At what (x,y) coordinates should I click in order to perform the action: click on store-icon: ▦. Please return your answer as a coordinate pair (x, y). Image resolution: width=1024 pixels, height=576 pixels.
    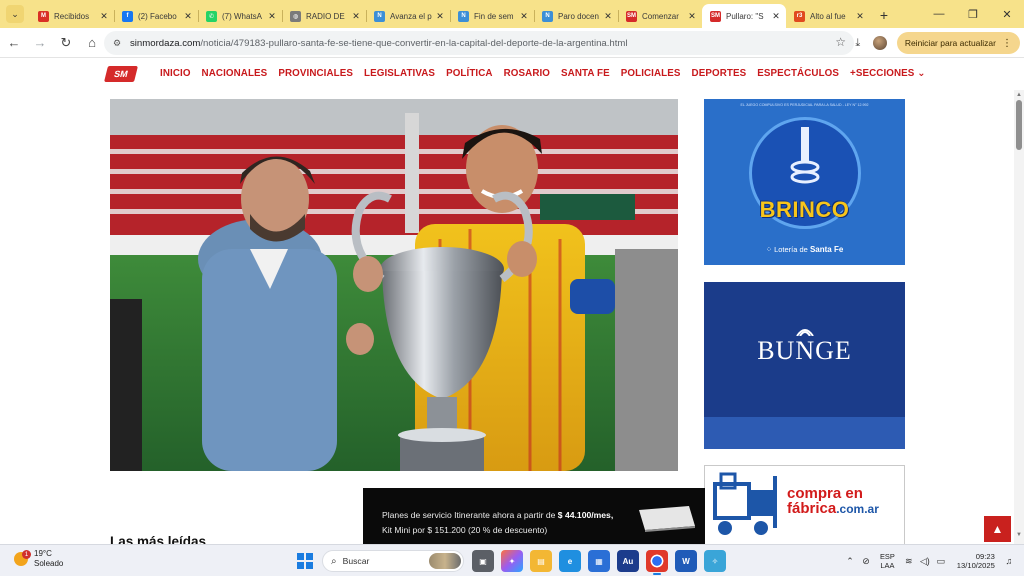
    Looking at the image, I should click on (599, 561).